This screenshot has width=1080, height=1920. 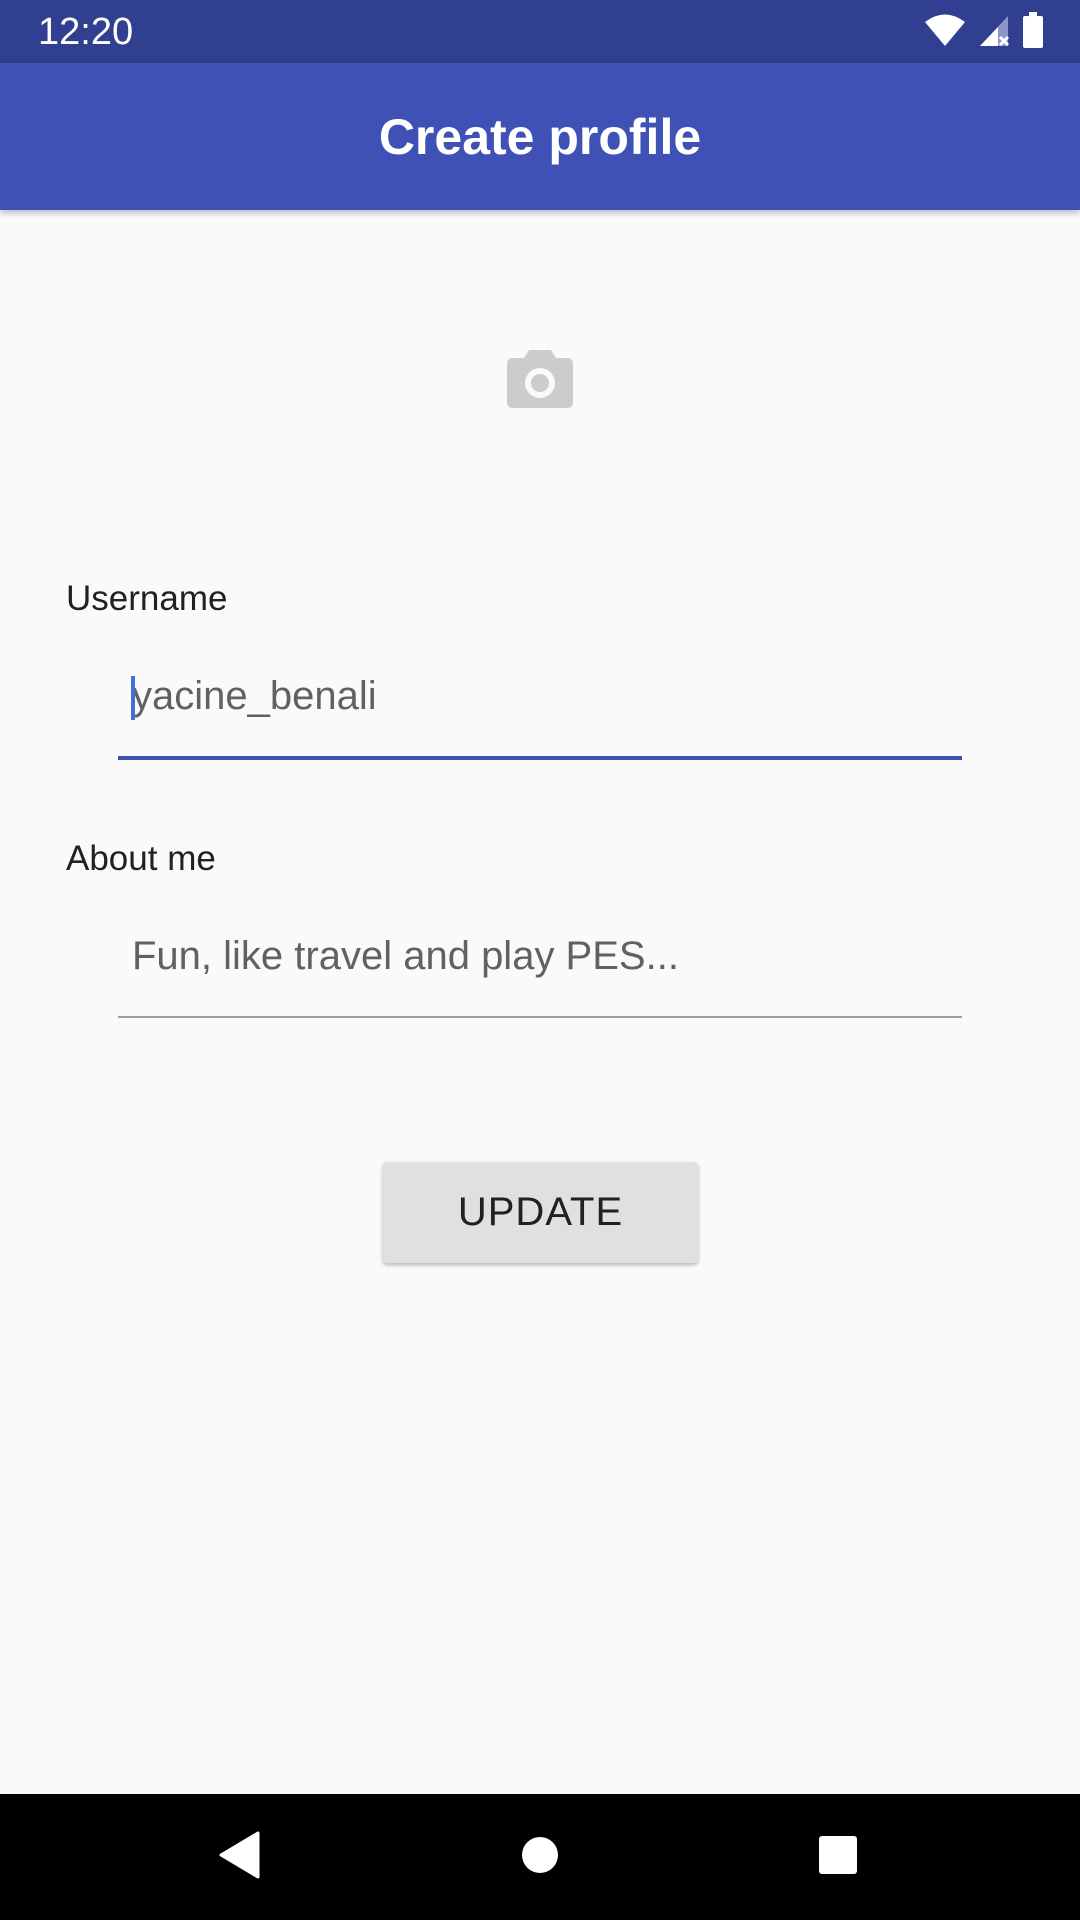 I want to click on recents-button, so click(x=838, y=1857).